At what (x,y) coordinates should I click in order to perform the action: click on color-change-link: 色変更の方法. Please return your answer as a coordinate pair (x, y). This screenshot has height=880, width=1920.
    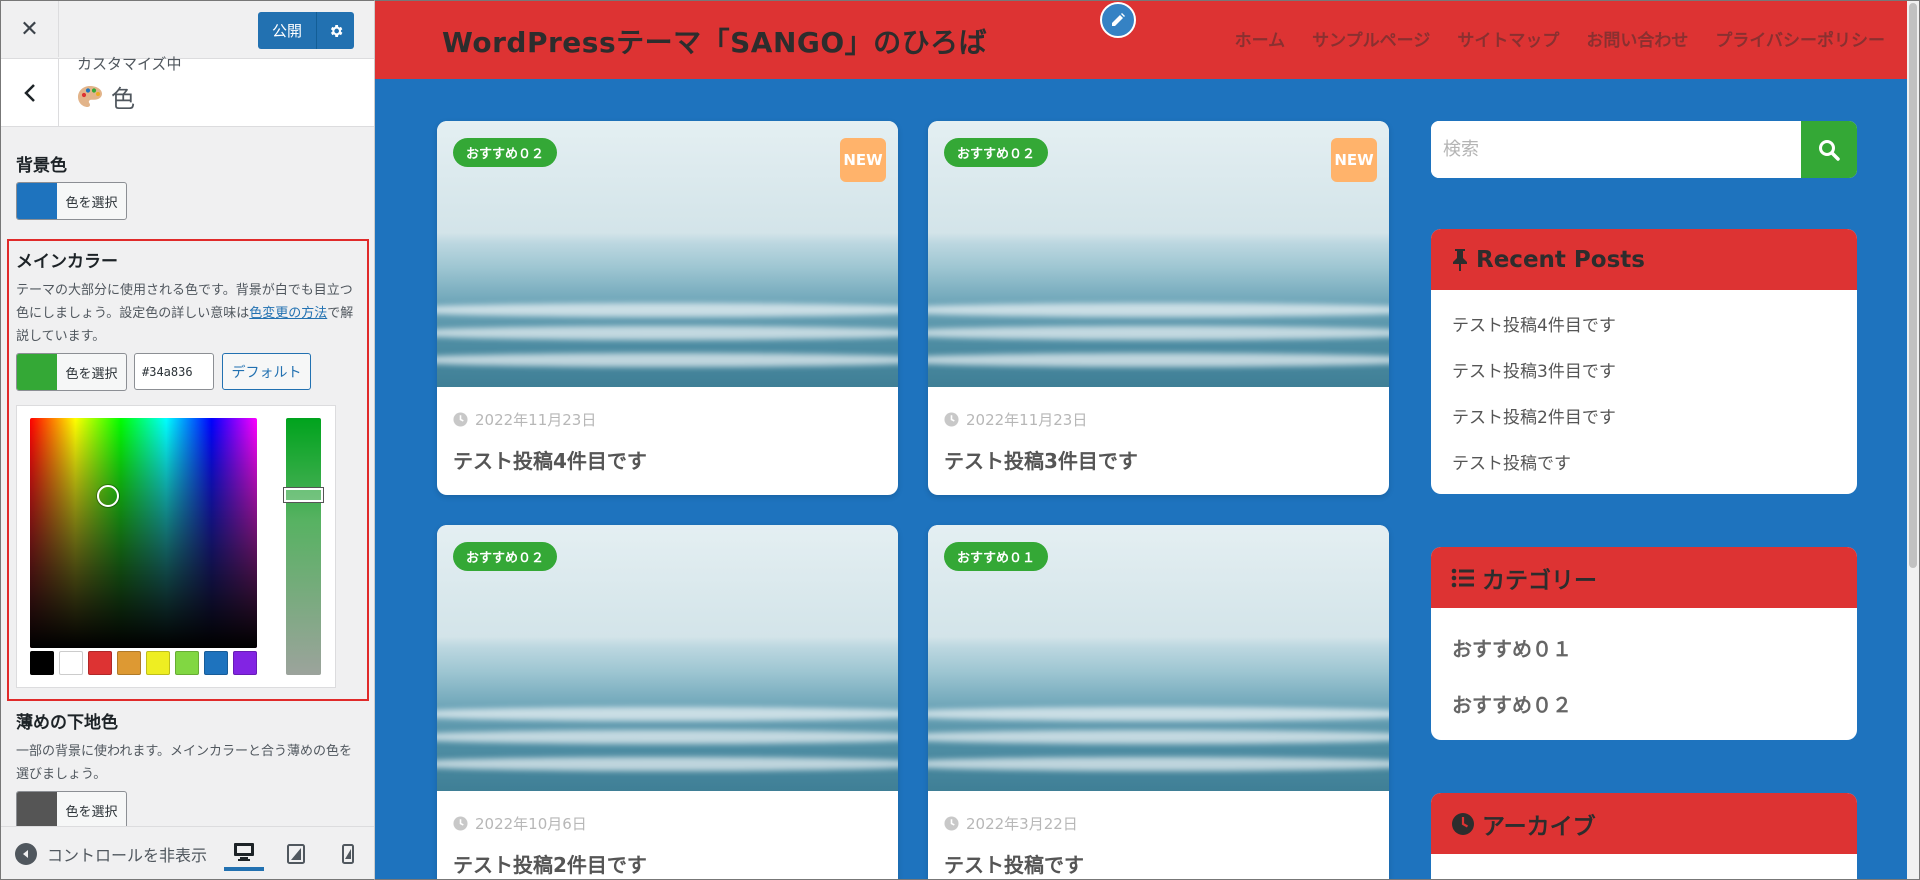
    Looking at the image, I should click on (288, 313).